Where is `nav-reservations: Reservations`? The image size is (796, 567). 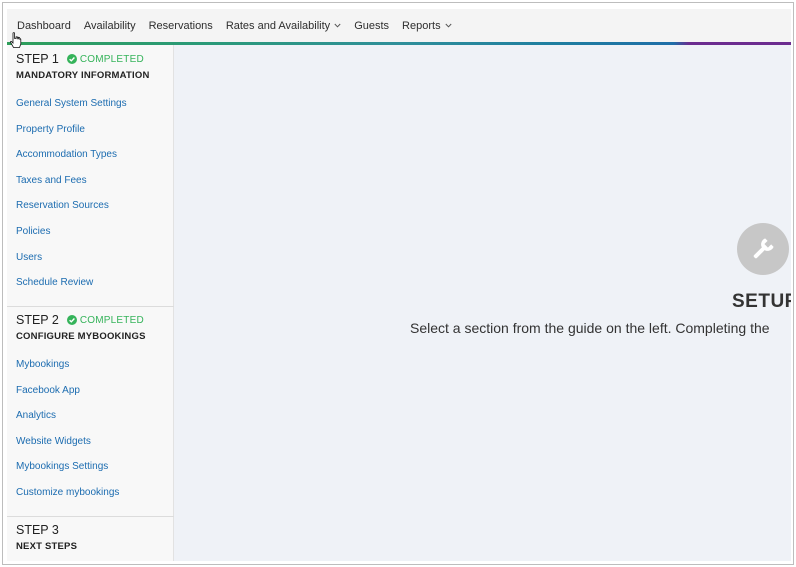 nav-reservations: Reservations is located at coordinates (181, 26).